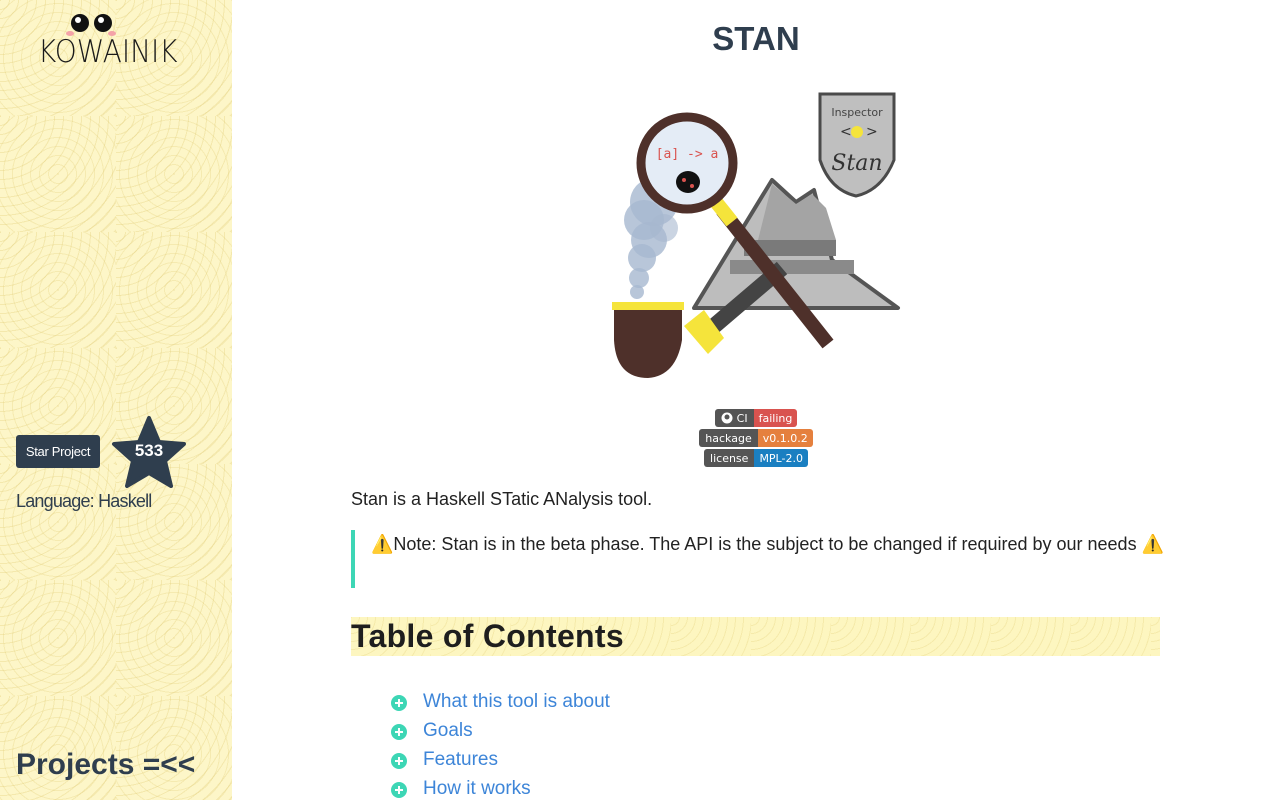  I want to click on toc-item: How it works, so click(500, 787).